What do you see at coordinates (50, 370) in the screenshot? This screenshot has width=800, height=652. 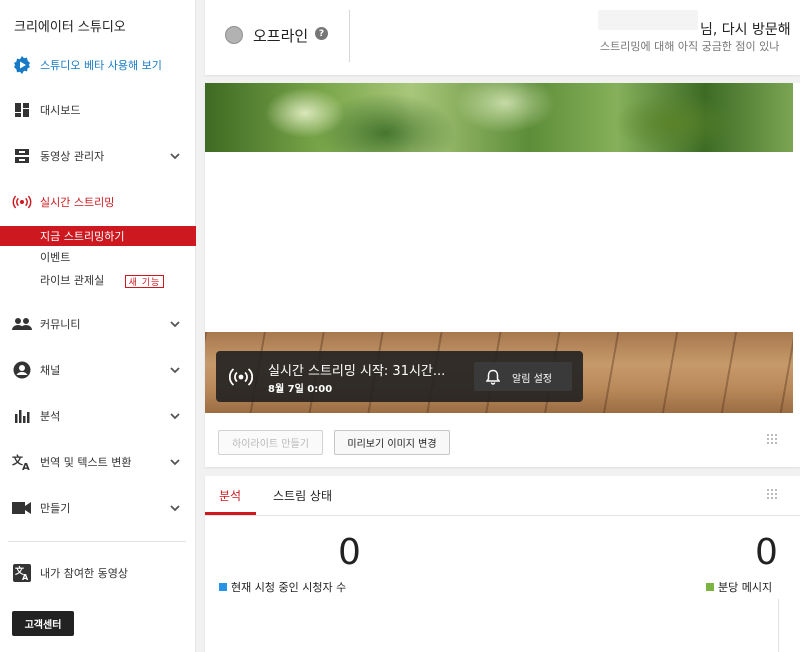 I see `sidebar-item-label: 채널` at bounding box center [50, 370].